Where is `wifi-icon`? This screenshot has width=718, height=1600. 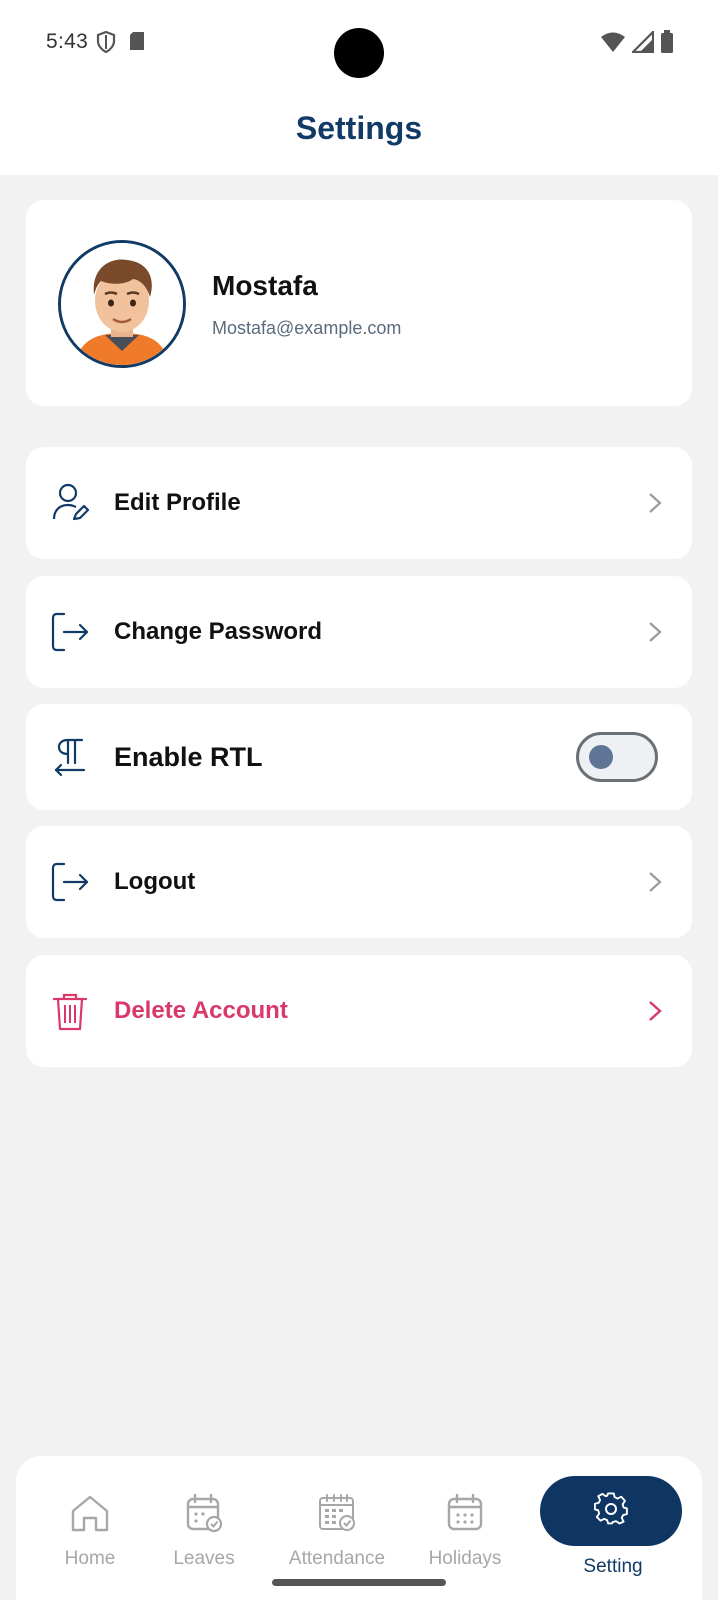
wifi-icon is located at coordinates (613, 44).